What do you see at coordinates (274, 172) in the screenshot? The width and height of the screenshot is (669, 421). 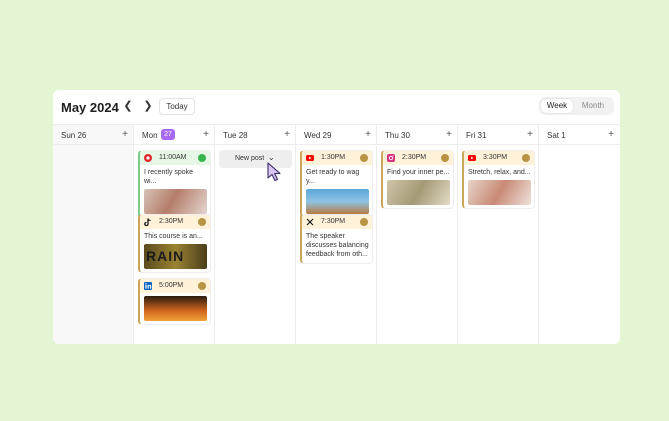 I see `mouse-pointer-icon` at bounding box center [274, 172].